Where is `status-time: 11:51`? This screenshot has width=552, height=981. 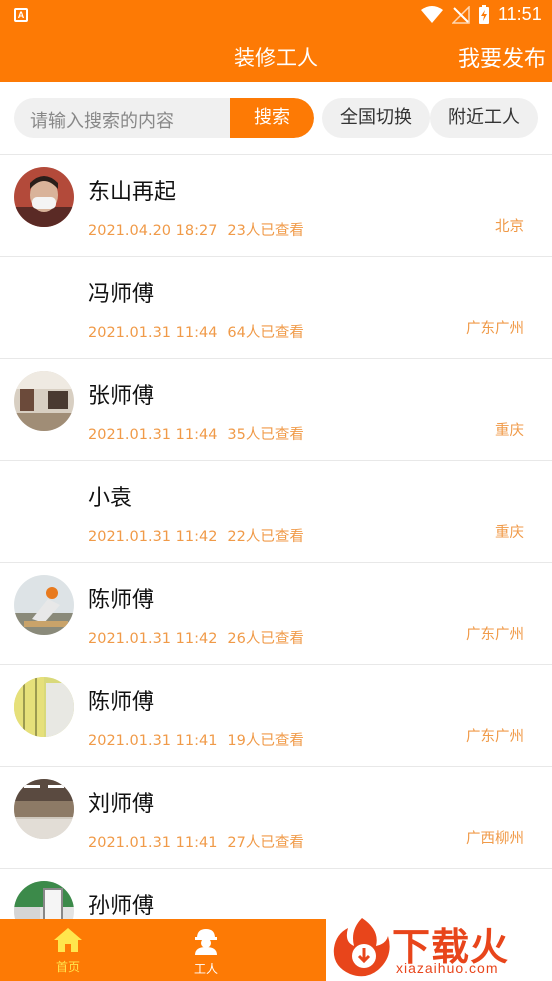 status-time: 11:51 is located at coordinates (520, 14).